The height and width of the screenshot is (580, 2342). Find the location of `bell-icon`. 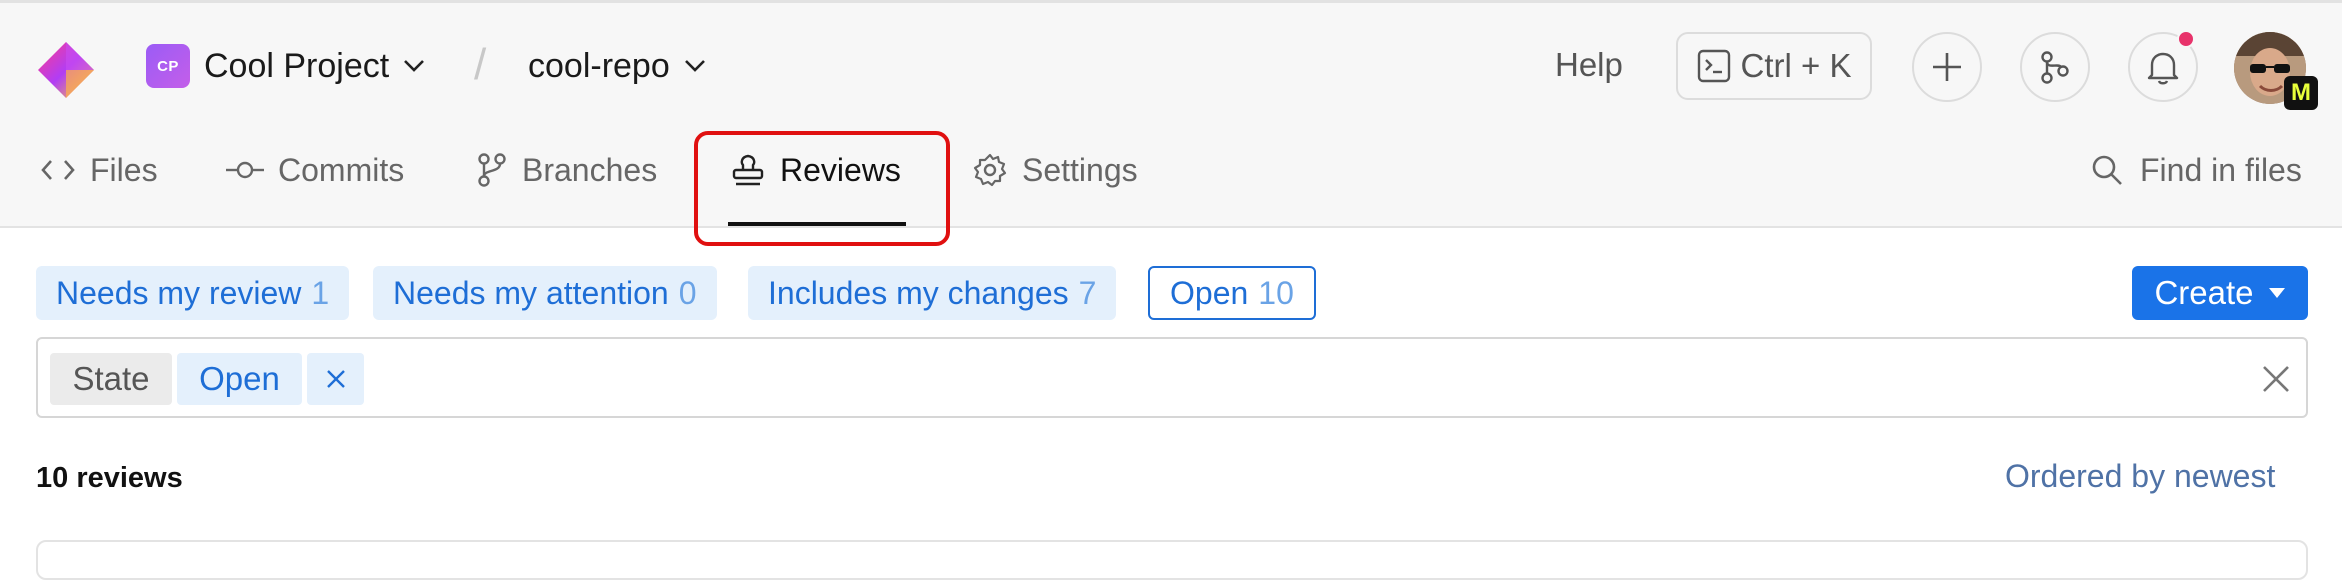

bell-icon is located at coordinates (2163, 68).